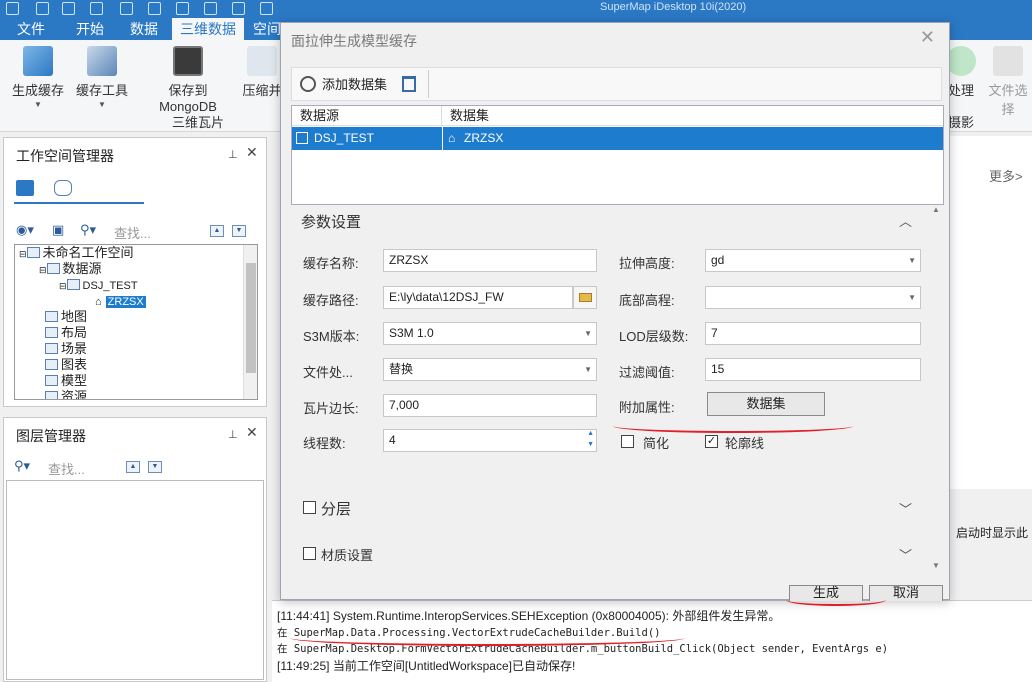  I want to click on tree-scrollbar, so click(250, 322).